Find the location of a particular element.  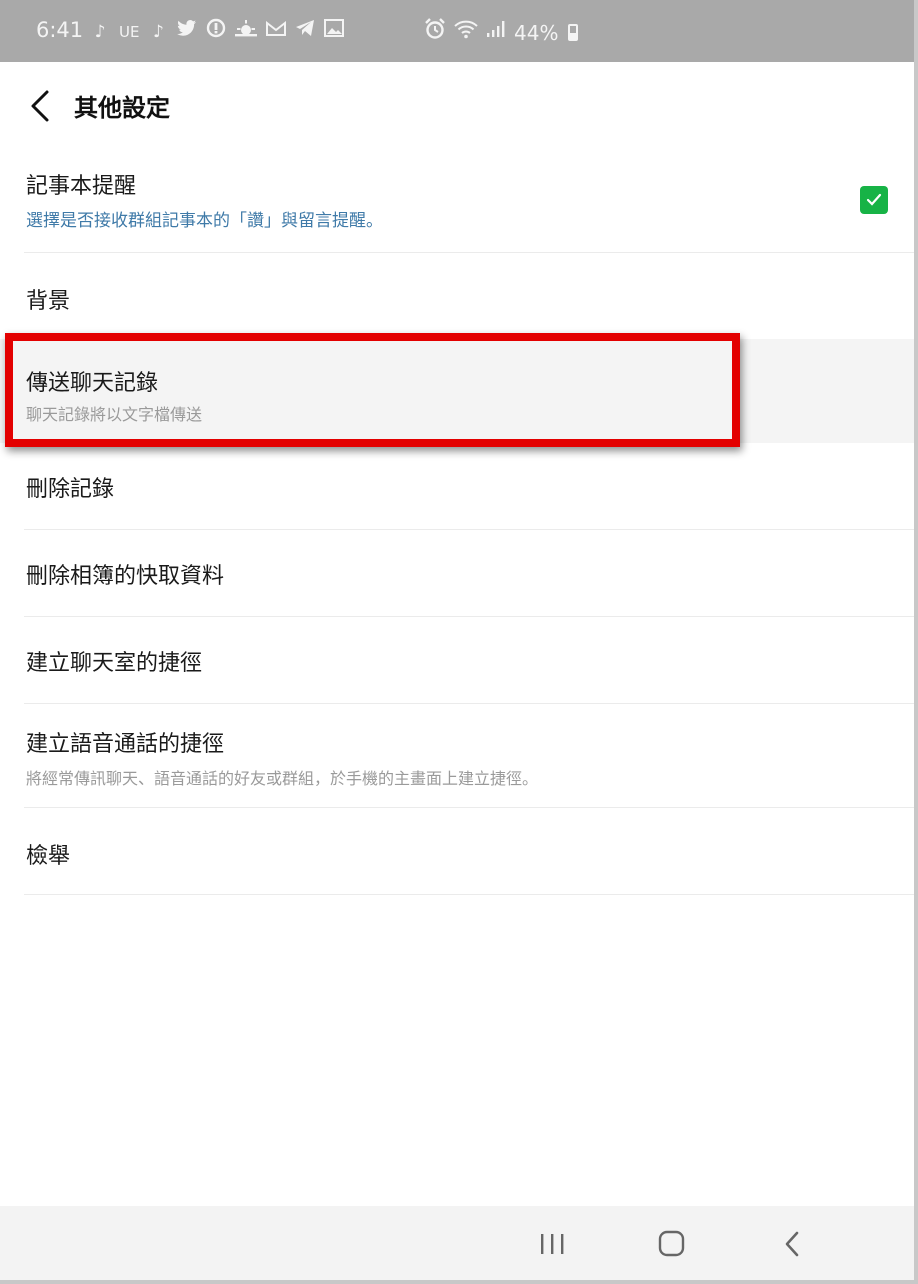

setting-title: 刪除相簿的快取資料 is located at coordinates (125, 576).